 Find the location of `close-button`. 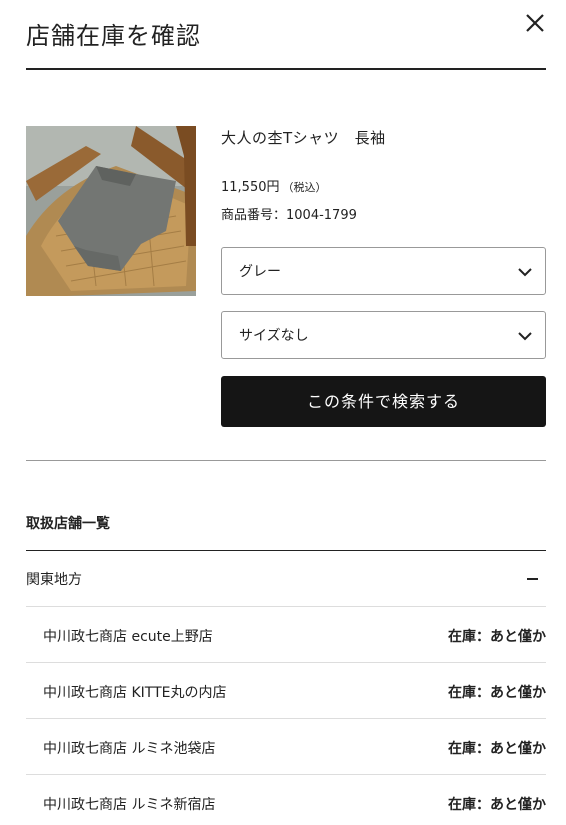

close-button is located at coordinates (535, 23).